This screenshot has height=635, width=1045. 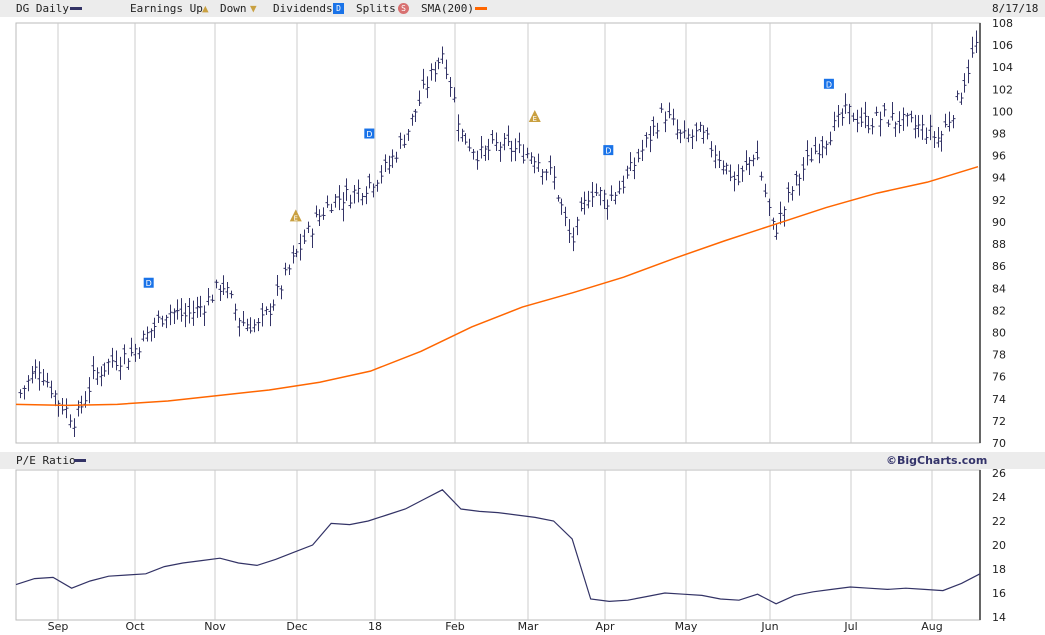 I want to click on y-tick-label: 74, so click(x=999, y=399).